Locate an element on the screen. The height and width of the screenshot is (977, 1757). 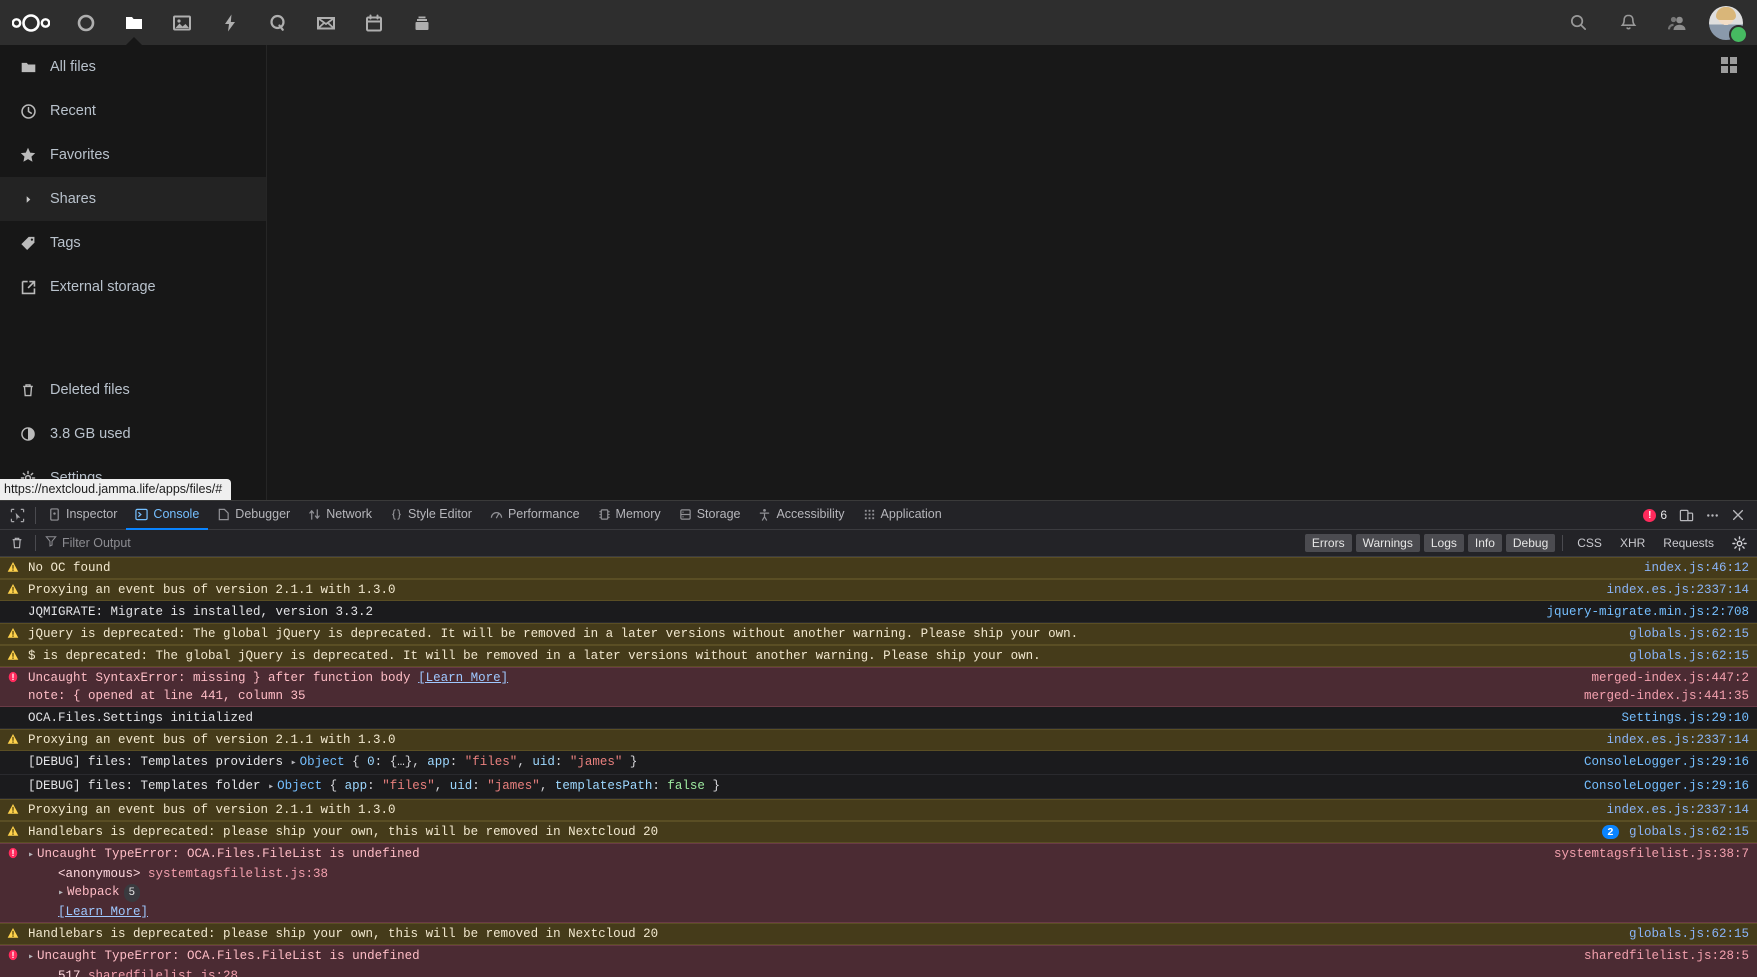
stack-file-link: systemtagsfilelist.js:38 is located at coordinates (238, 874).